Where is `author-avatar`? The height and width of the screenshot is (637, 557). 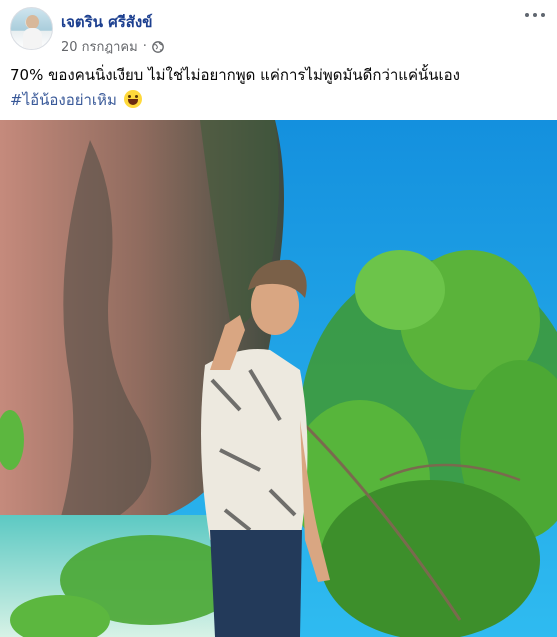 author-avatar is located at coordinates (31, 28).